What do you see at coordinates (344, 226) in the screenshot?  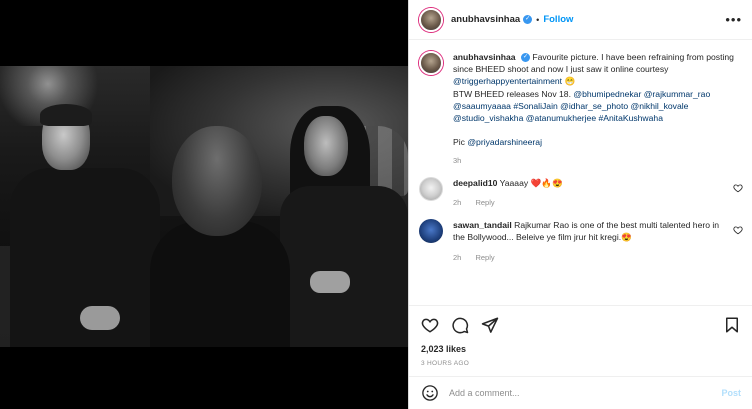 I see `photo-person-right` at bounding box center [344, 226].